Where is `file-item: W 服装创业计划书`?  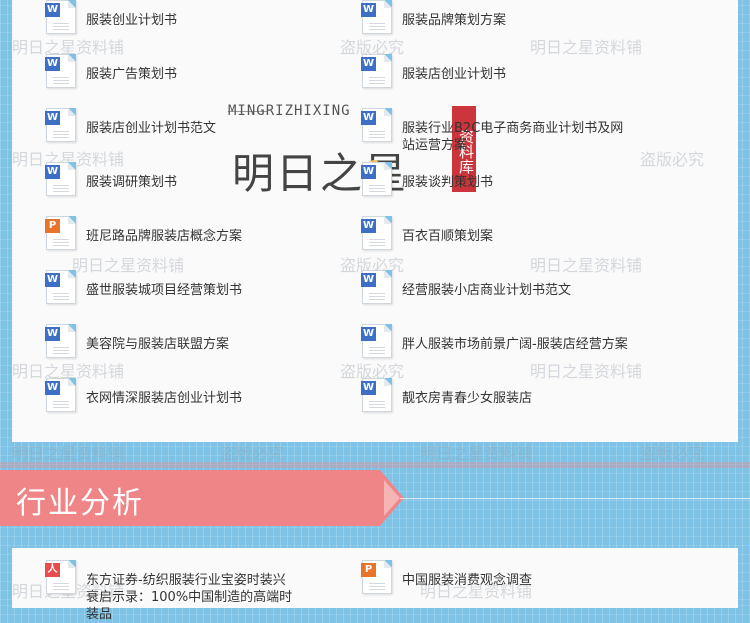
file-item: W 服装创业计划书 is located at coordinates (170, 17).